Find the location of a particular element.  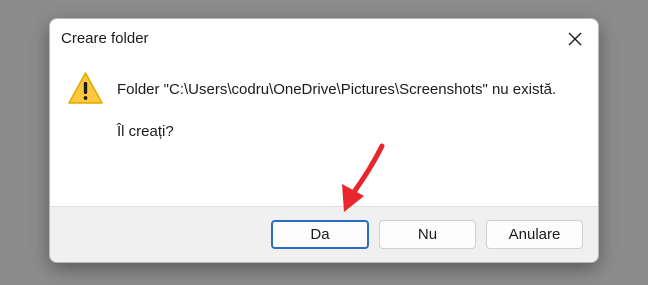

close-button is located at coordinates (575, 39).